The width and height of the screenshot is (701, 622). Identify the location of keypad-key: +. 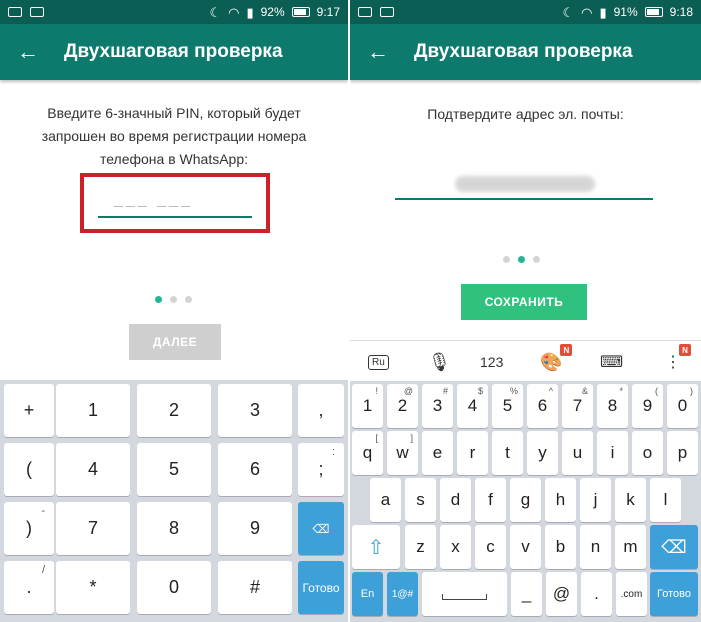
(29, 410).